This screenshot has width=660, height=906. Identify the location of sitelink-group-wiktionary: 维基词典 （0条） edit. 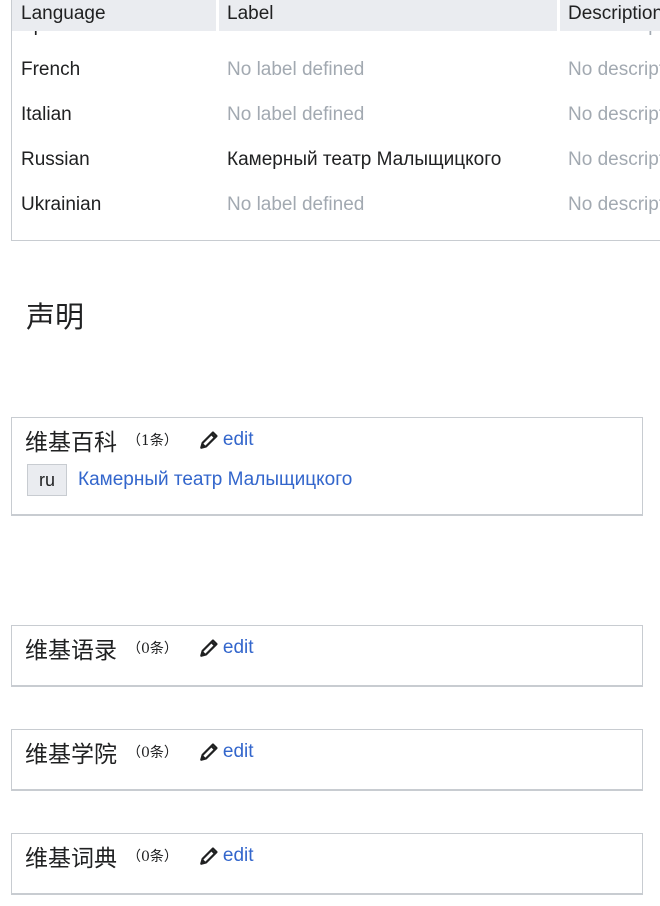
(327, 864).